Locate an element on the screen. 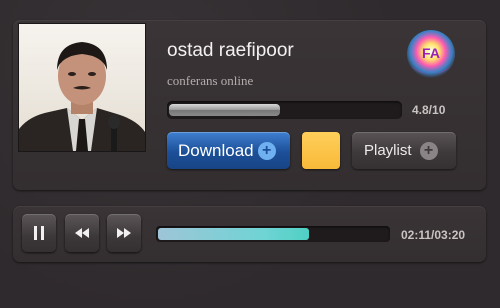  fast-forward-button is located at coordinates (124, 233).